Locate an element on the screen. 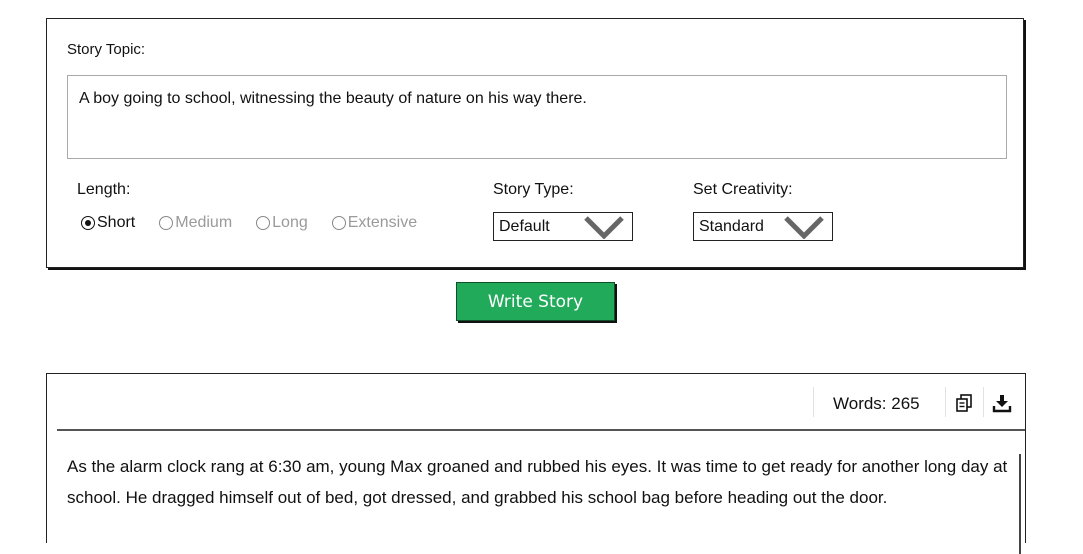 Image resolution: width=1083 pixels, height=554 pixels. story-type-value: Default is located at coordinates (524, 226).